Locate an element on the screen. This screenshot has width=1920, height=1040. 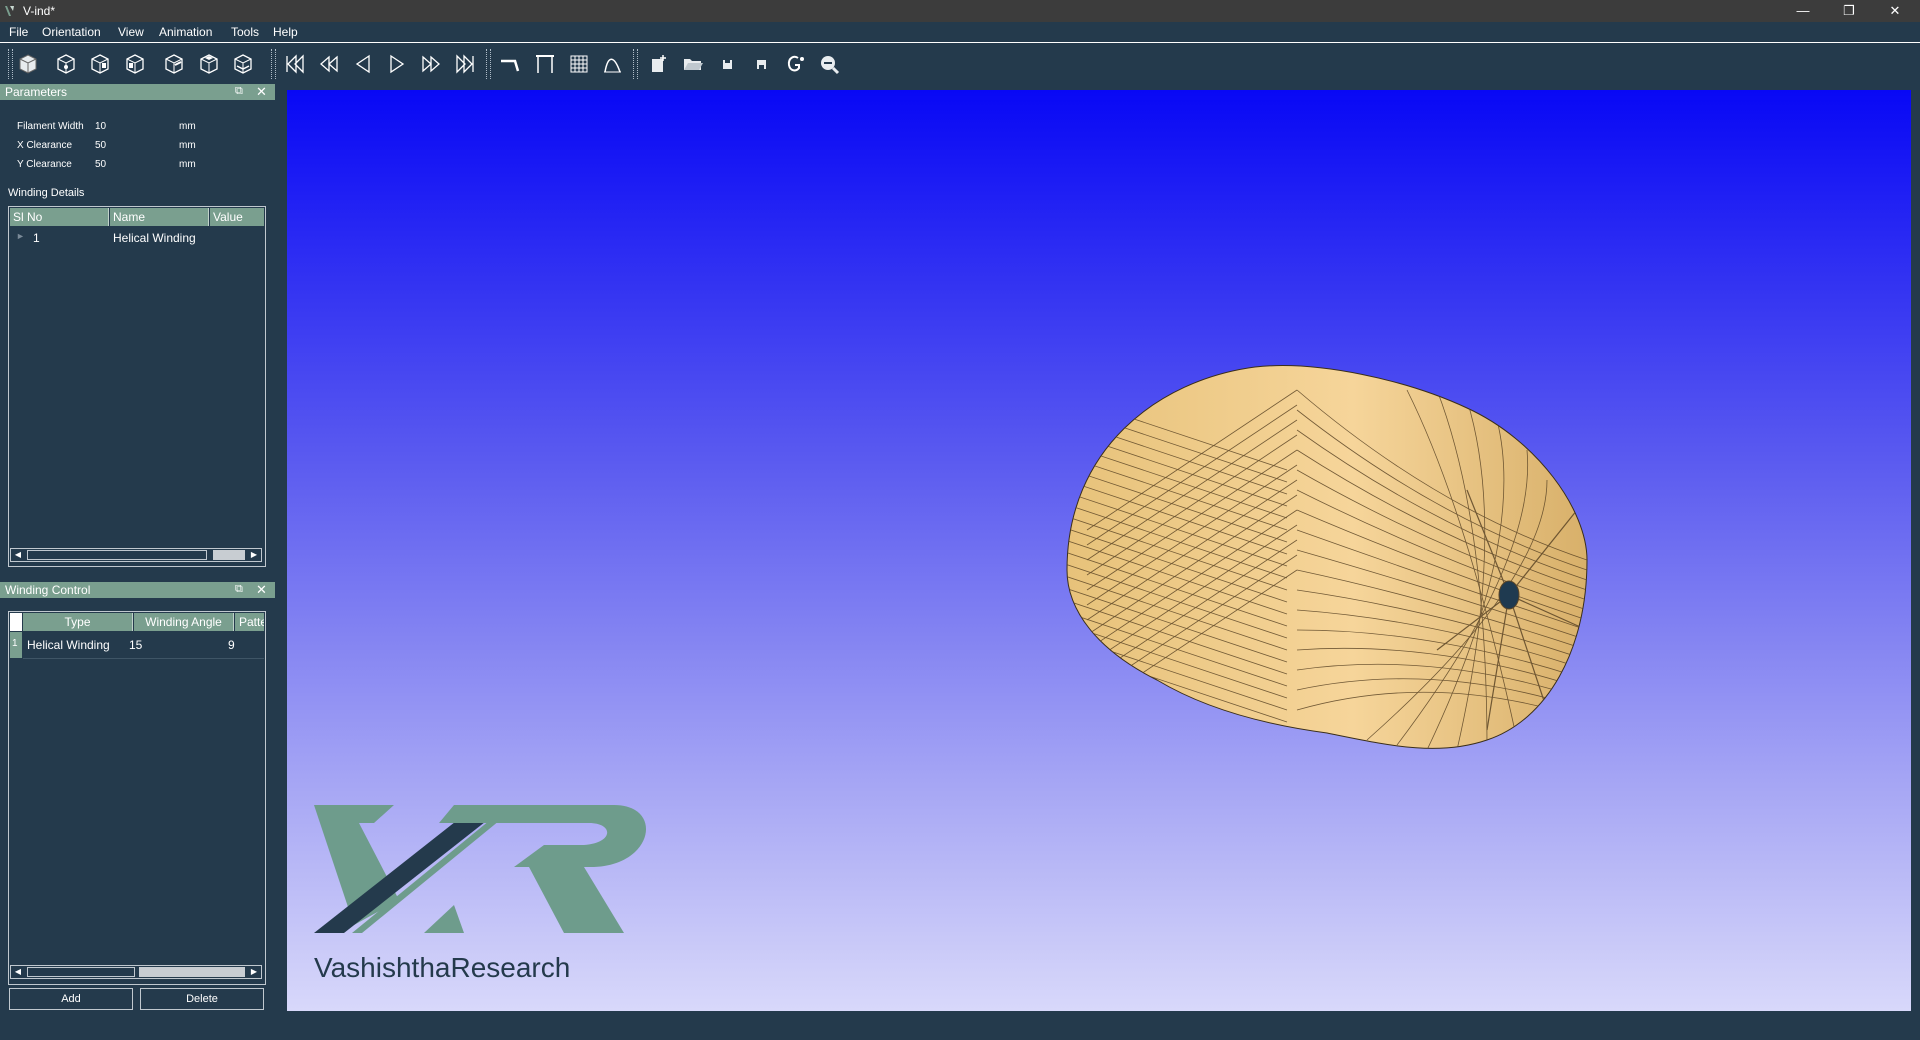
title-bar: V-ind* — ❐ ✕ is located at coordinates (960, 11).